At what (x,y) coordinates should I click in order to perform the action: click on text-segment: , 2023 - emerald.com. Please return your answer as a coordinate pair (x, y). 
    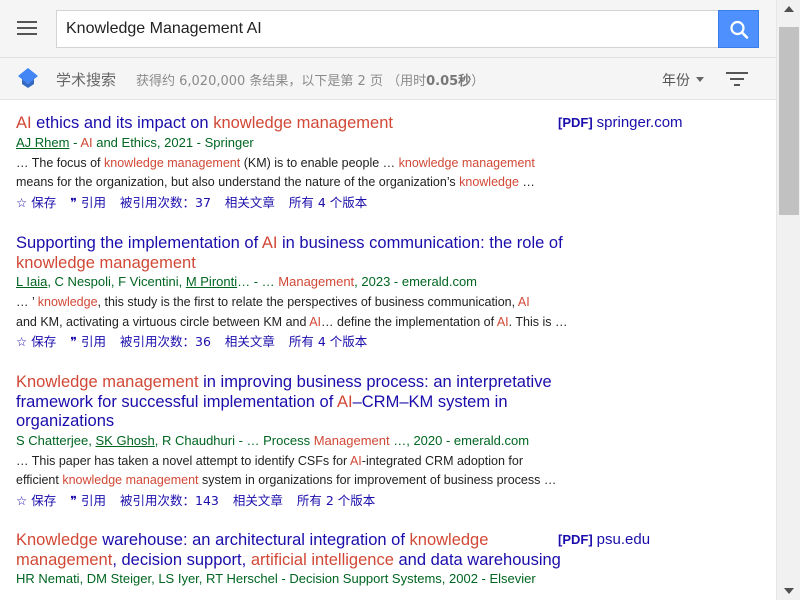
    Looking at the image, I should click on (416, 281).